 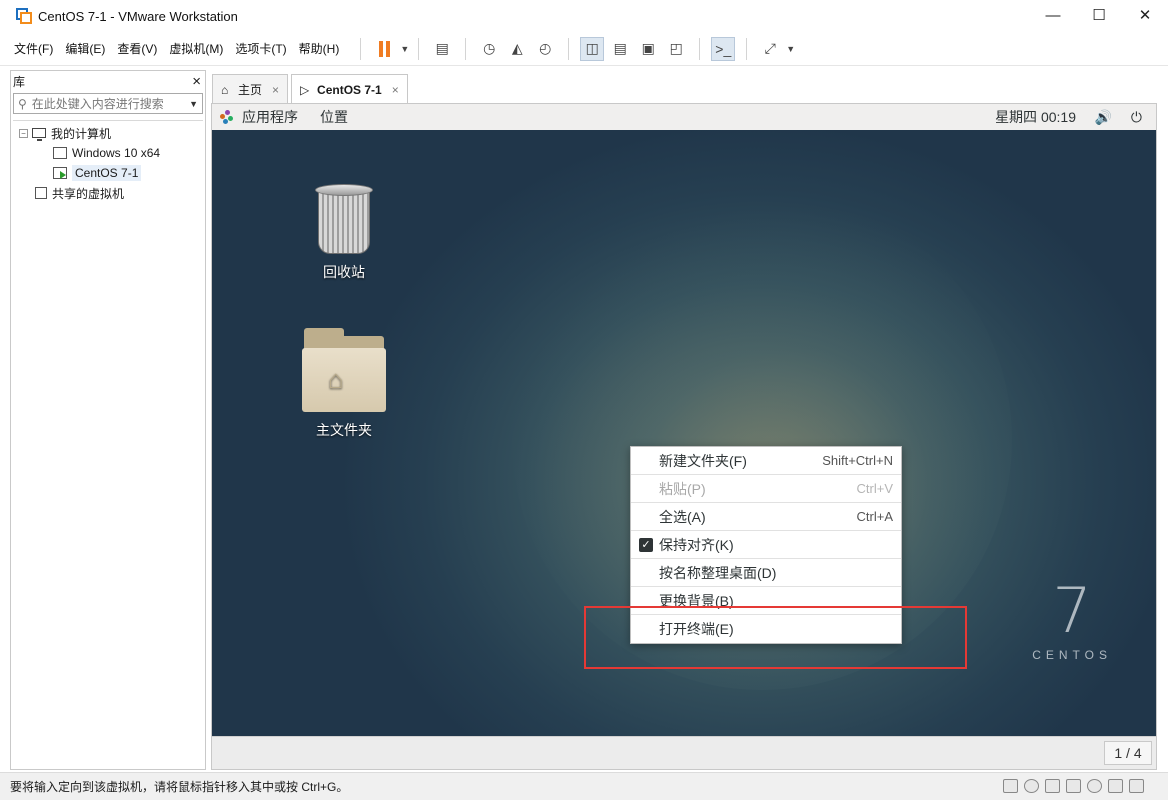 I want to click on tab-centos: ▷ CentOS 7-1 ×, so click(x=349, y=89).